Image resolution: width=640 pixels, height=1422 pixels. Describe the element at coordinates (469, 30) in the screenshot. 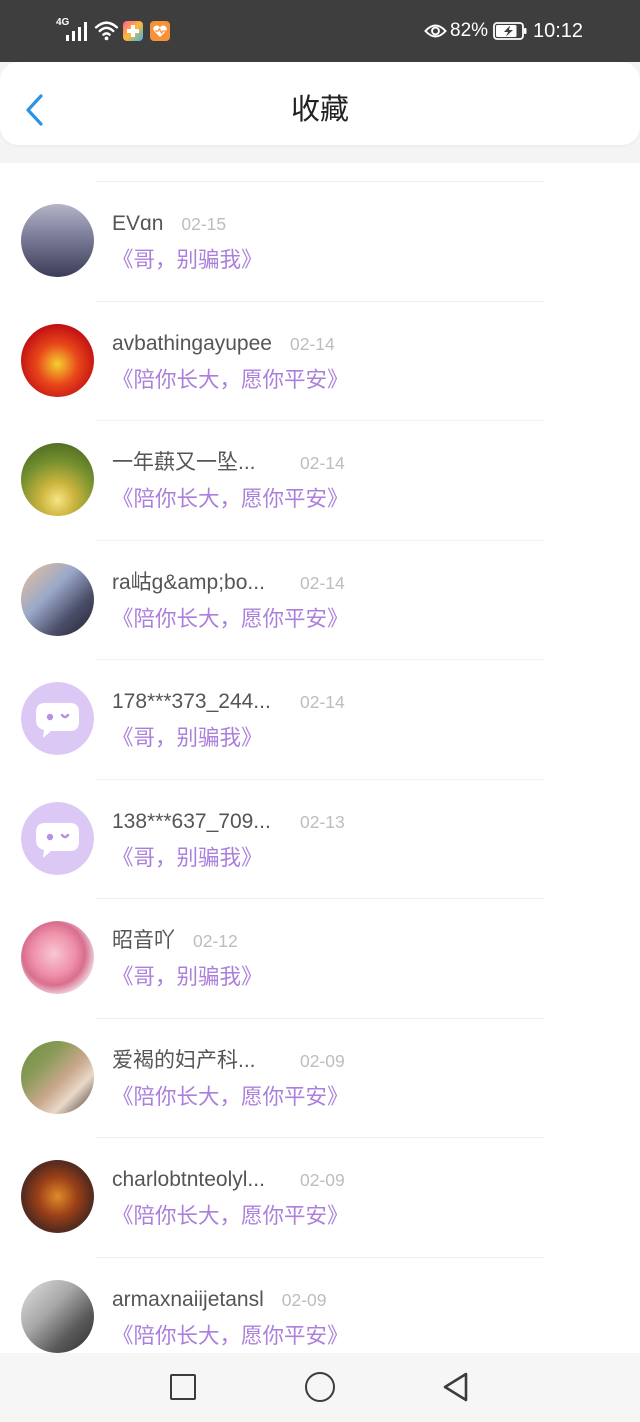

I see `battery-percent: 82%` at that location.